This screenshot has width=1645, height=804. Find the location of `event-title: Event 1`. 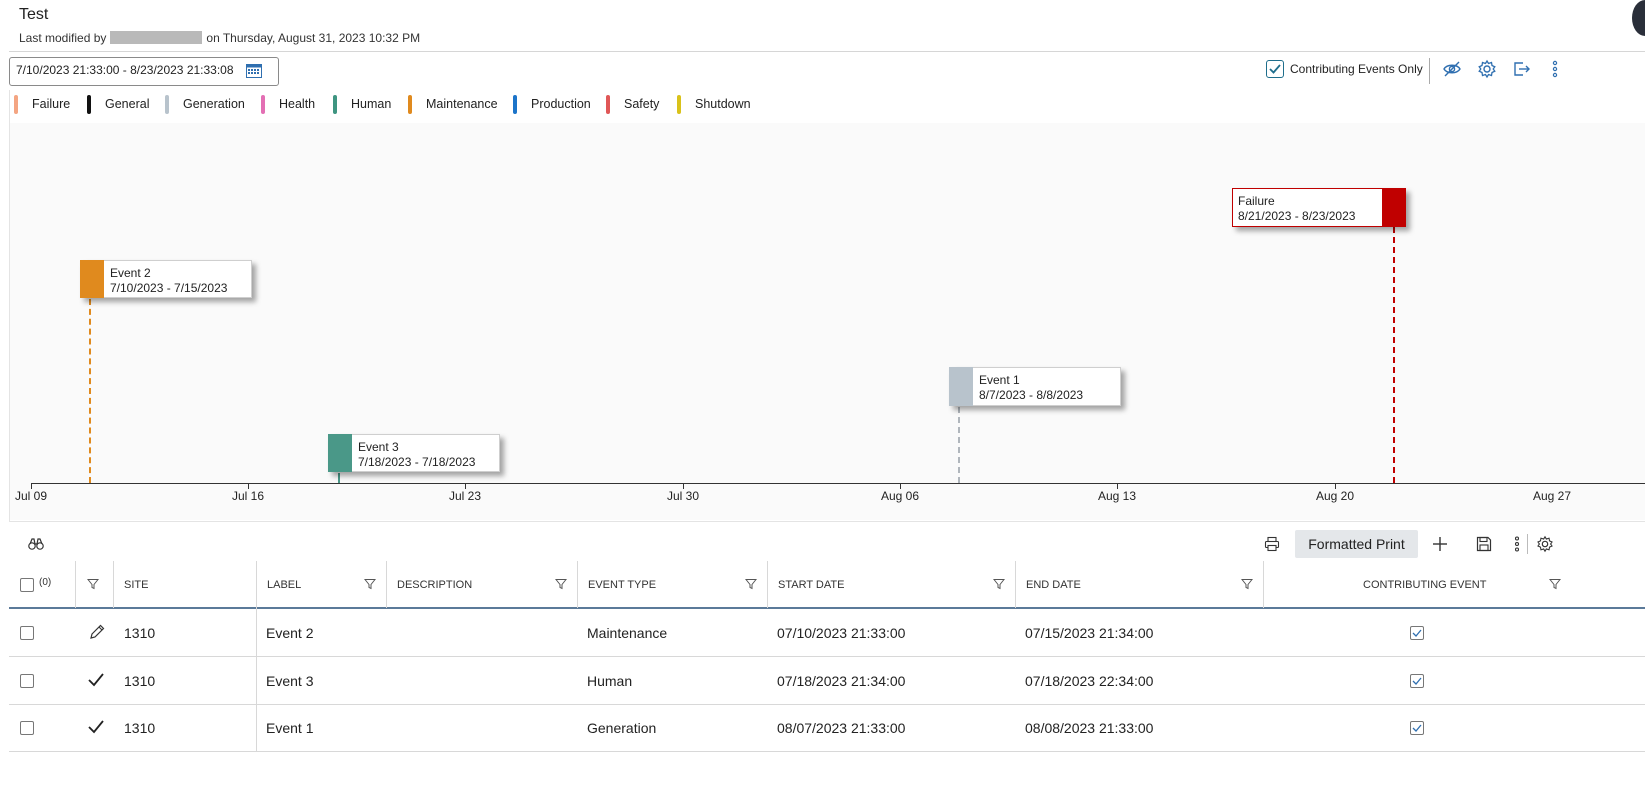

event-title: Event 1 is located at coordinates (999, 380).